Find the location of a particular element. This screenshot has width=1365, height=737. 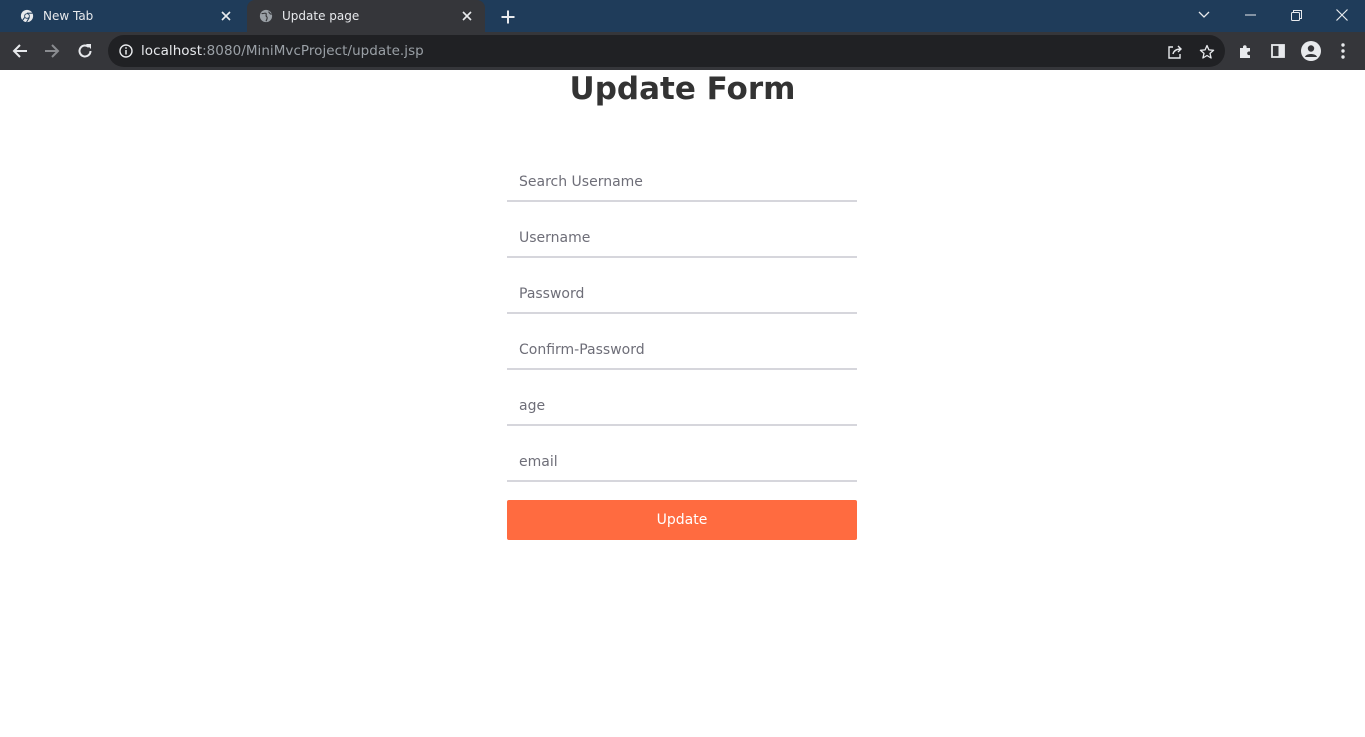

age-input is located at coordinates (682, 407).